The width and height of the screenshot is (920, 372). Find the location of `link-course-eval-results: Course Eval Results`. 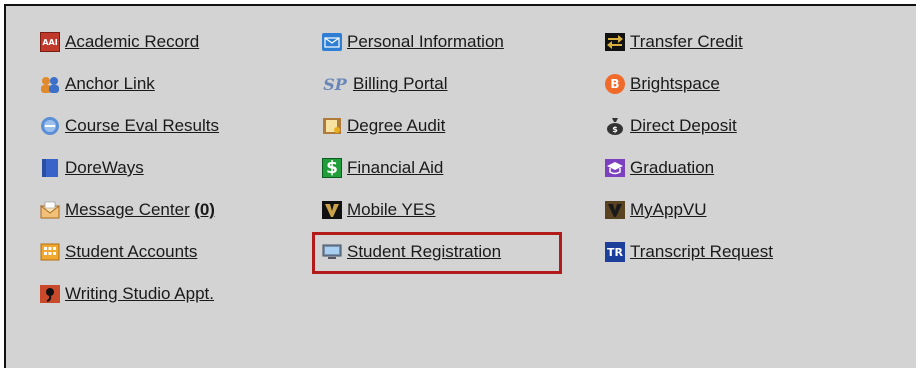

link-course-eval-results: Course Eval Results is located at coordinates (129, 126).